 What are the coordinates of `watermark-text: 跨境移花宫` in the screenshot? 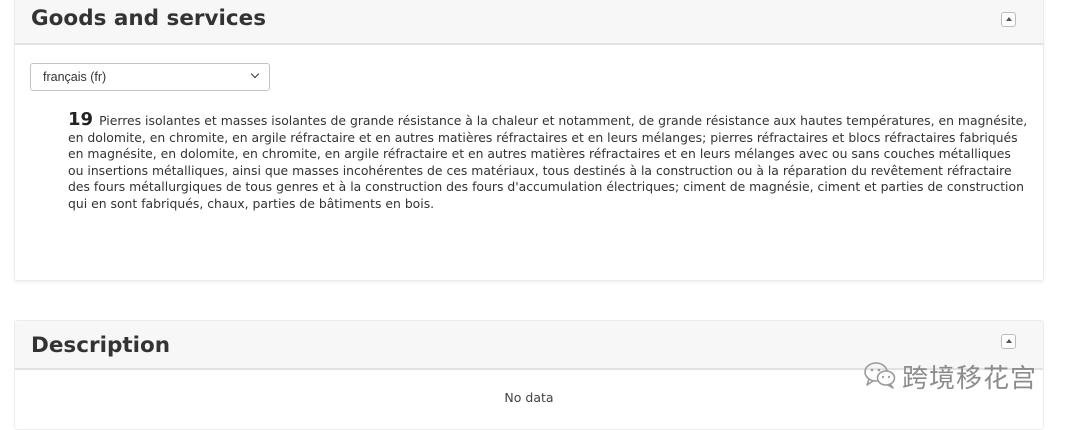 It's located at (970, 379).